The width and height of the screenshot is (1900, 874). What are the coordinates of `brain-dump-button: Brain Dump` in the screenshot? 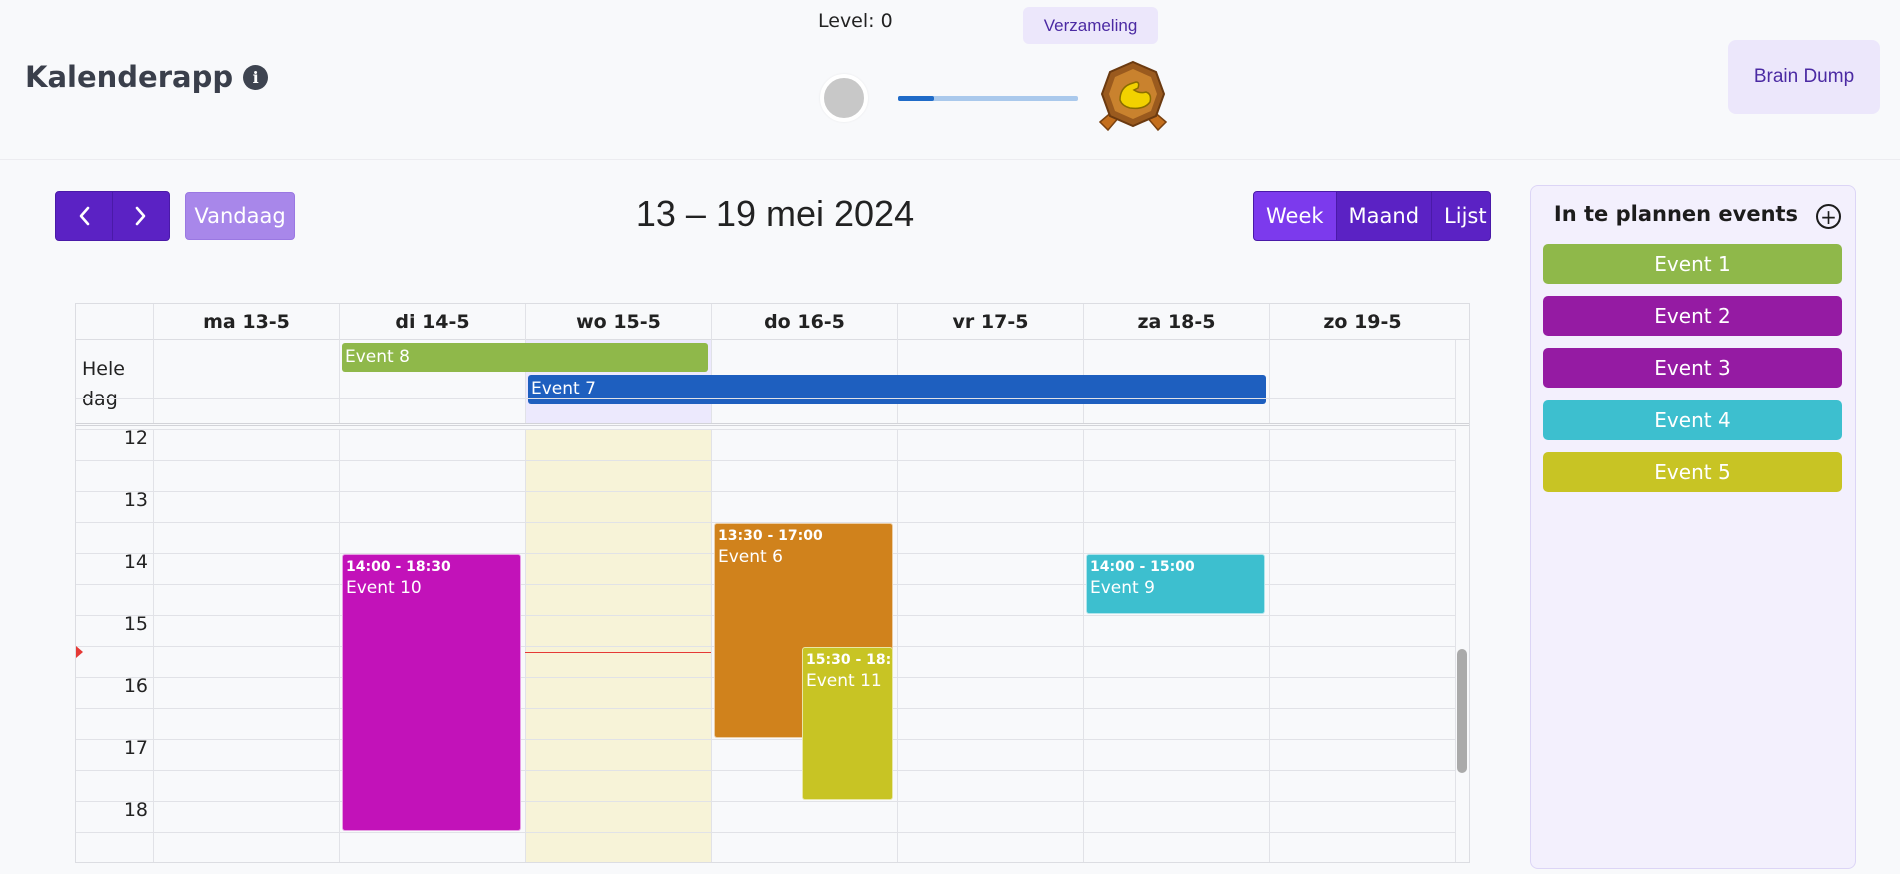 It's located at (1804, 77).